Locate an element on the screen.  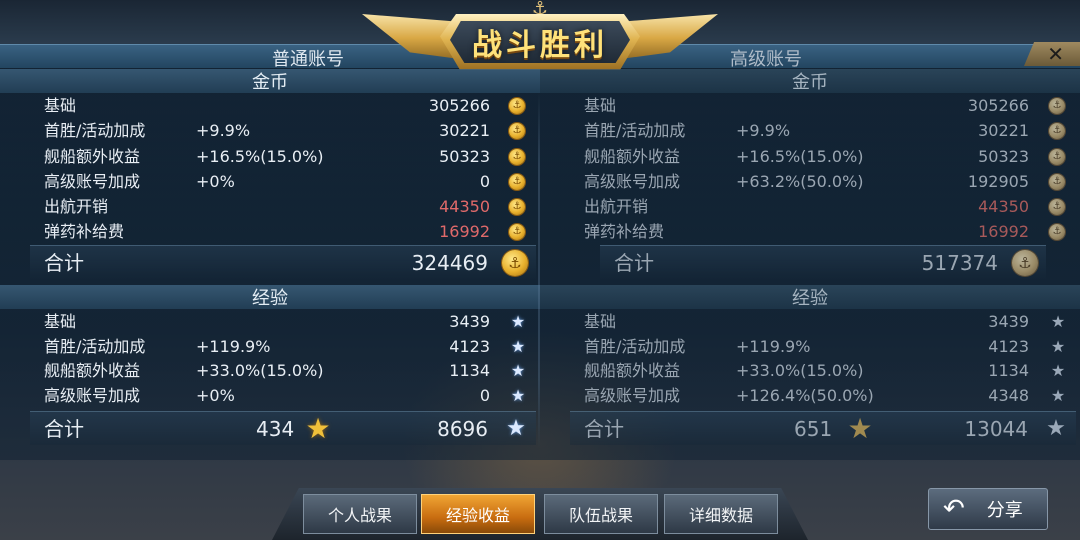
gold-star-icon: ★ is located at coordinates (318, 428).